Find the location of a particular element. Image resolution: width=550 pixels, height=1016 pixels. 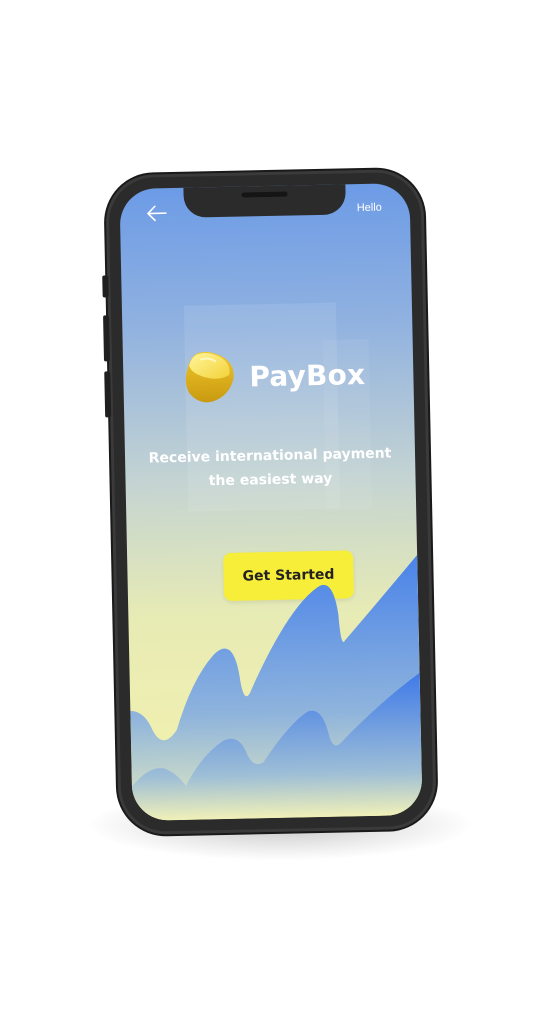

back-button is located at coordinates (157, 213).